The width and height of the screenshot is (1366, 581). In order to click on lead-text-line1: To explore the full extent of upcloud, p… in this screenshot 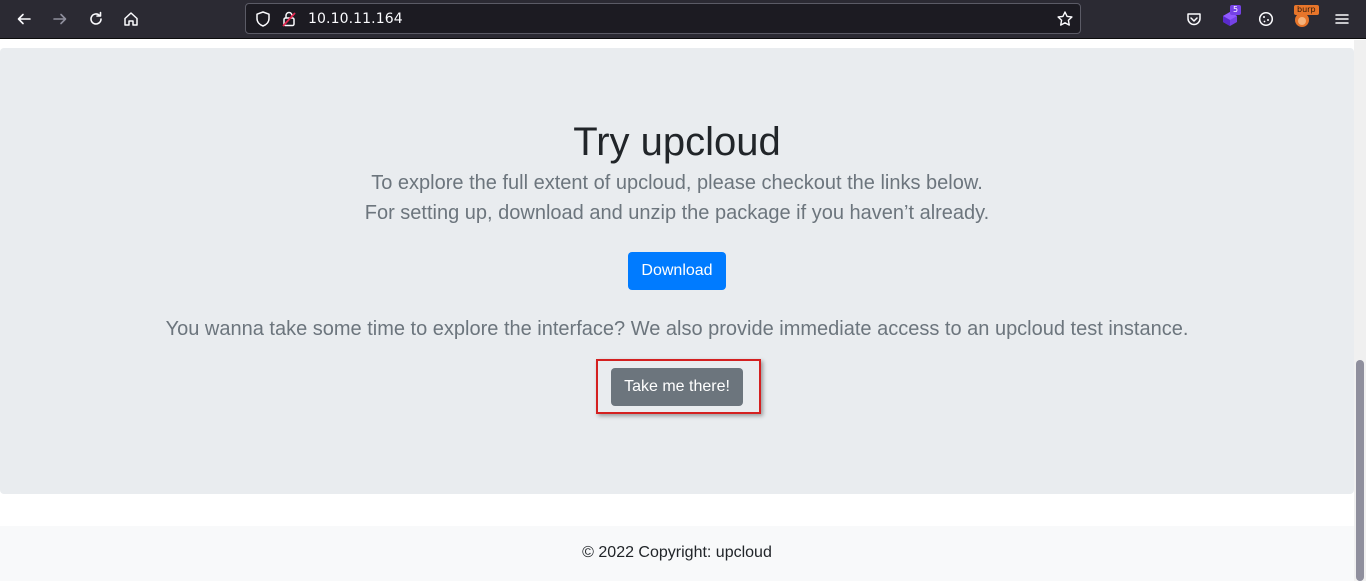, I will do `click(677, 183)`.